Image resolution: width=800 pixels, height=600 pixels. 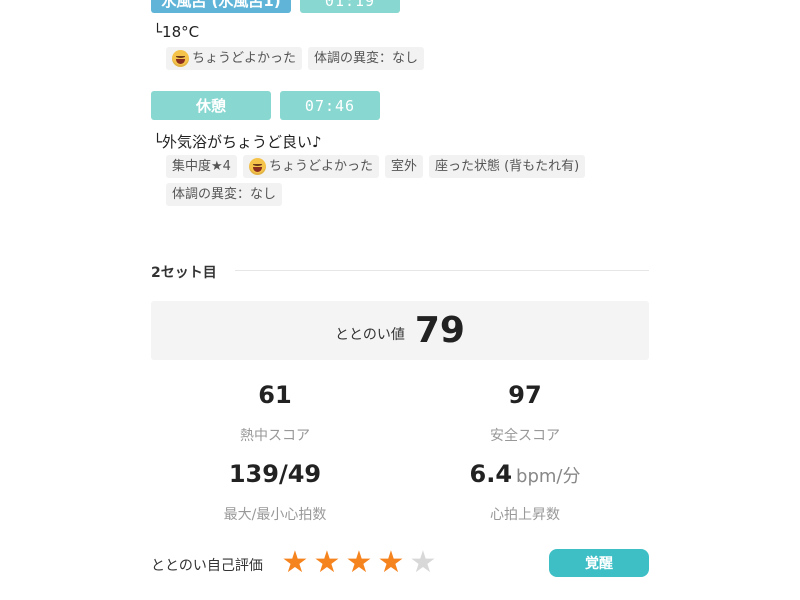 What do you see at coordinates (370, 334) in the screenshot?
I see `totonoi-label: ととのい値` at bounding box center [370, 334].